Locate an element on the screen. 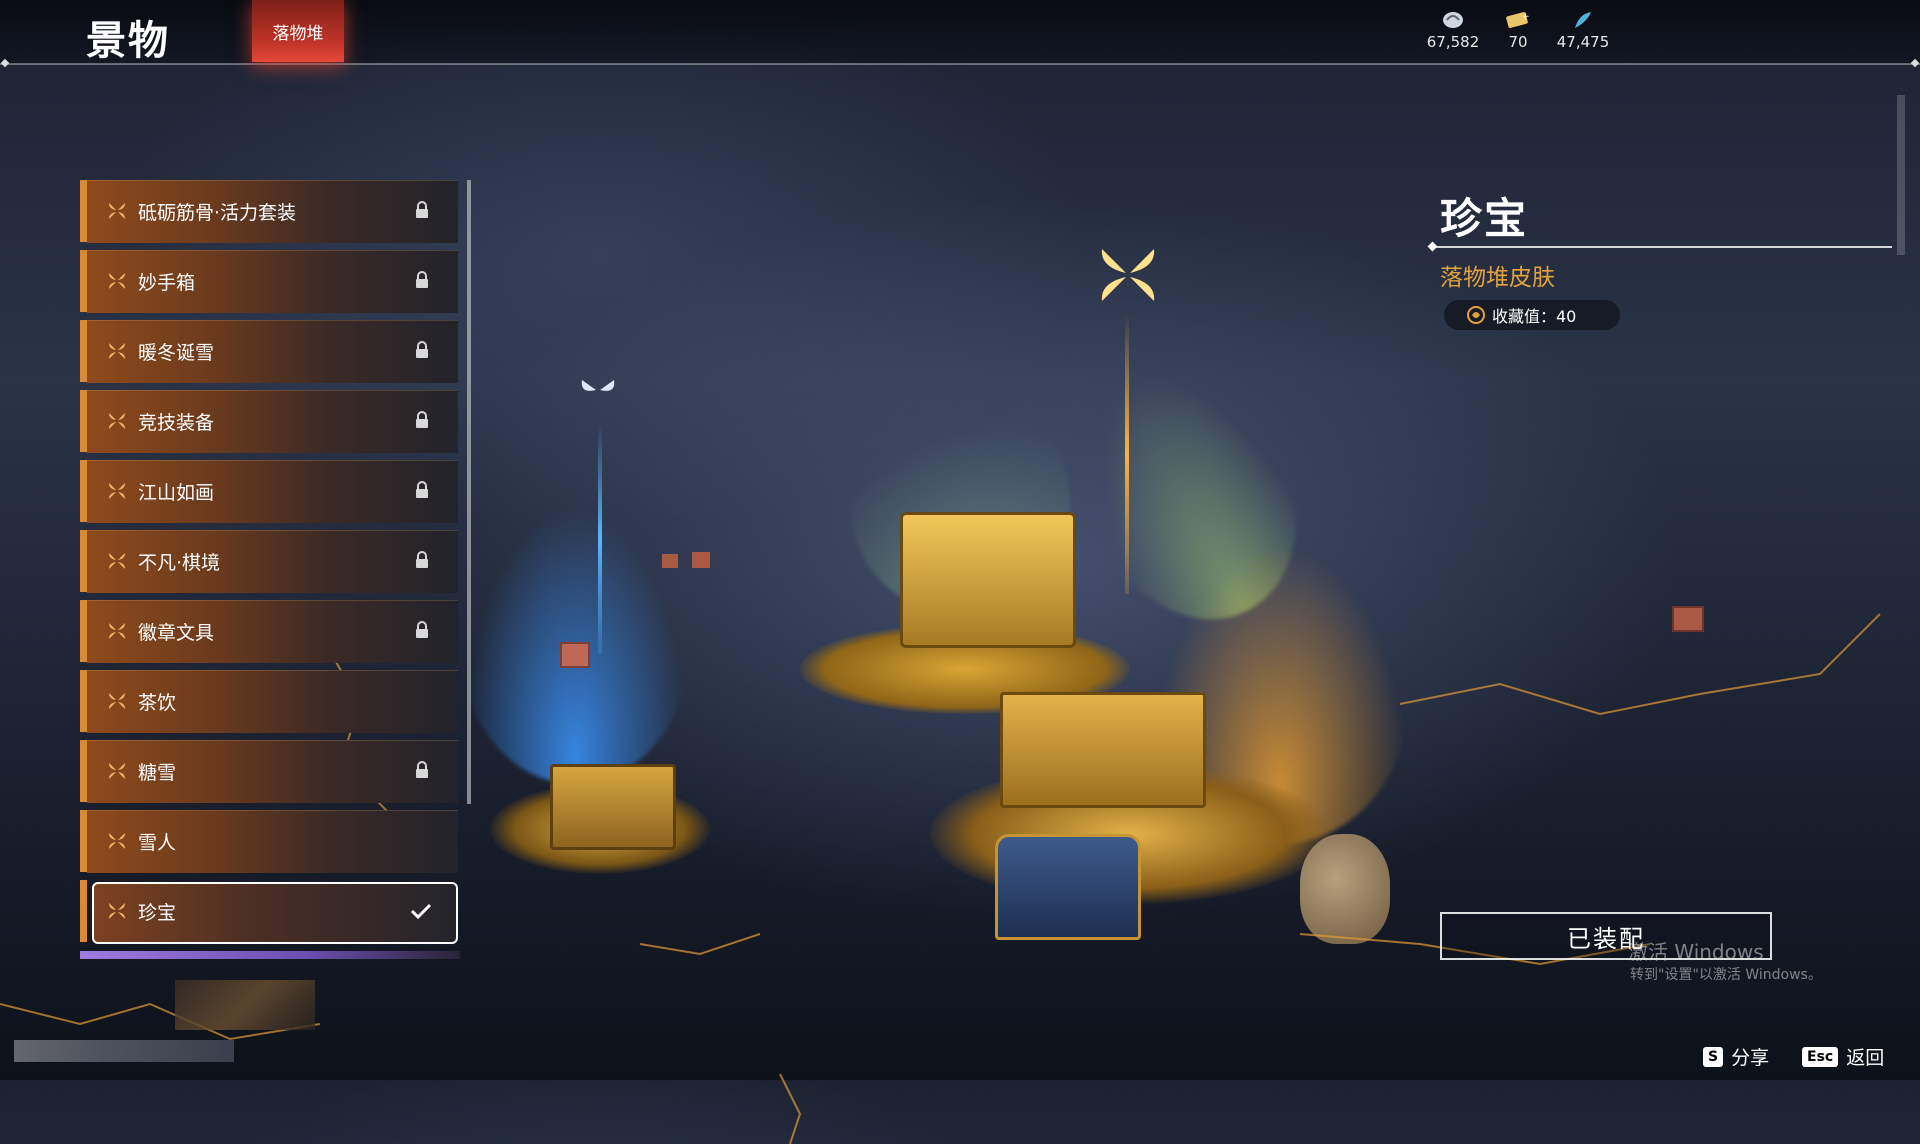 This screenshot has height=1144, width=1920. collection-value: 收藏值：40 is located at coordinates (1534, 316).